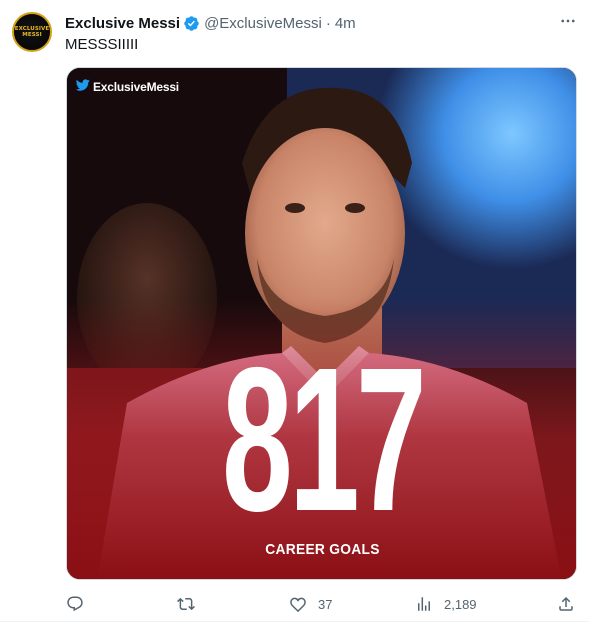 This screenshot has width=589, height=622. What do you see at coordinates (298, 604) in the screenshot?
I see `heart-icon` at bounding box center [298, 604].